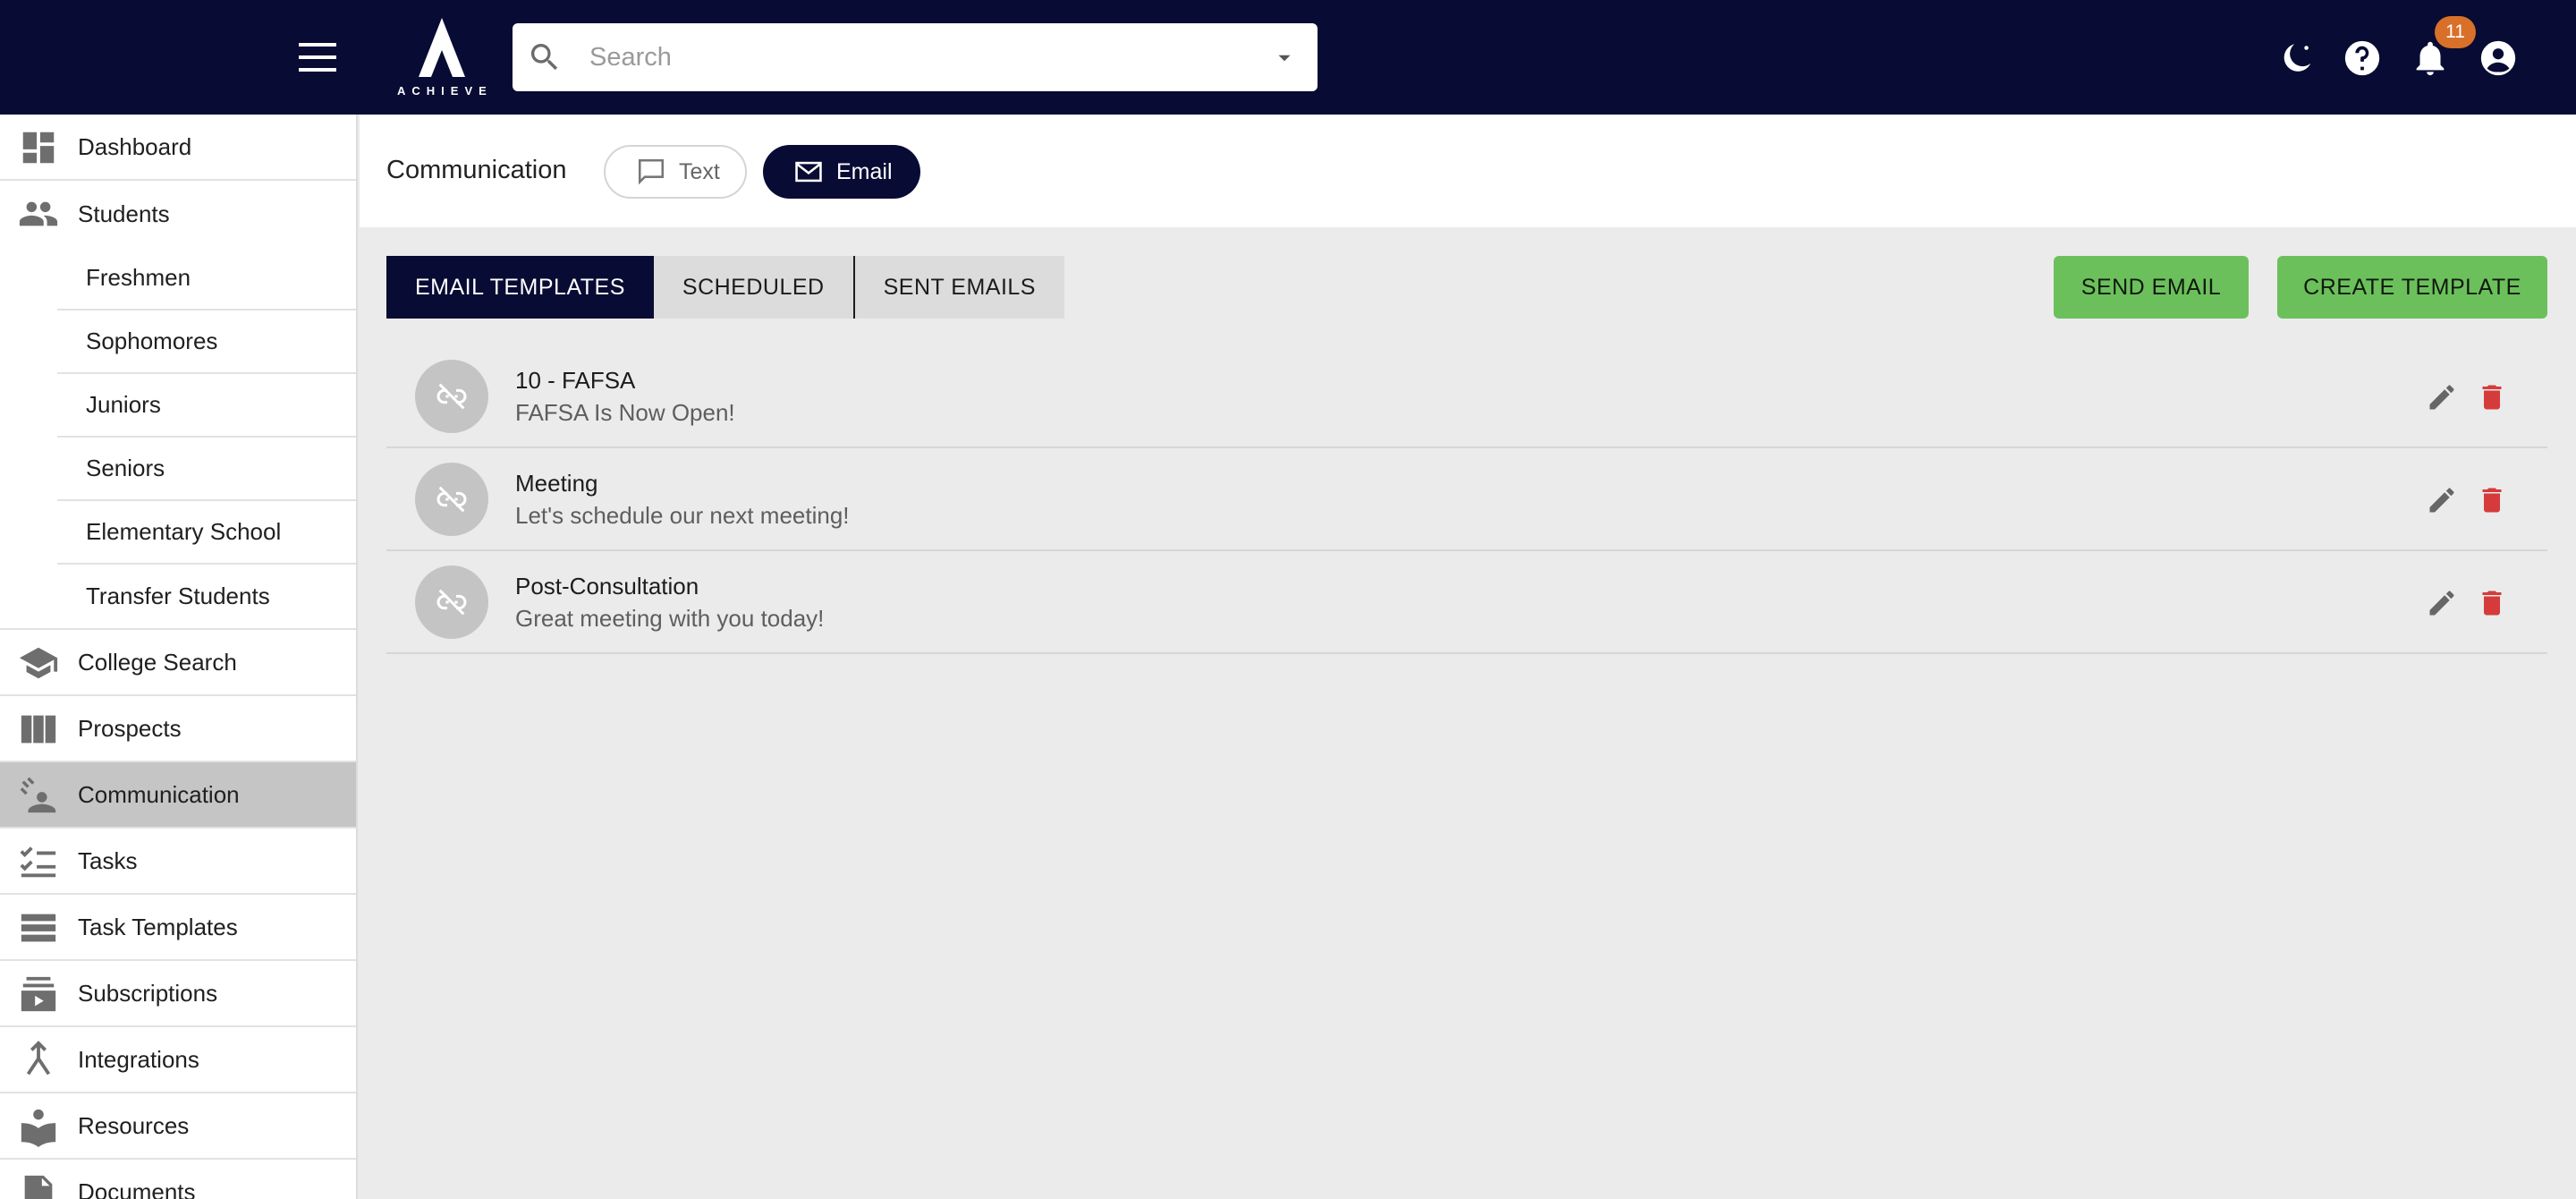  What do you see at coordinates (157, 662) in the screenshot?
I see `sidebar-item-label: College Search` at bounding box center [157, 662].